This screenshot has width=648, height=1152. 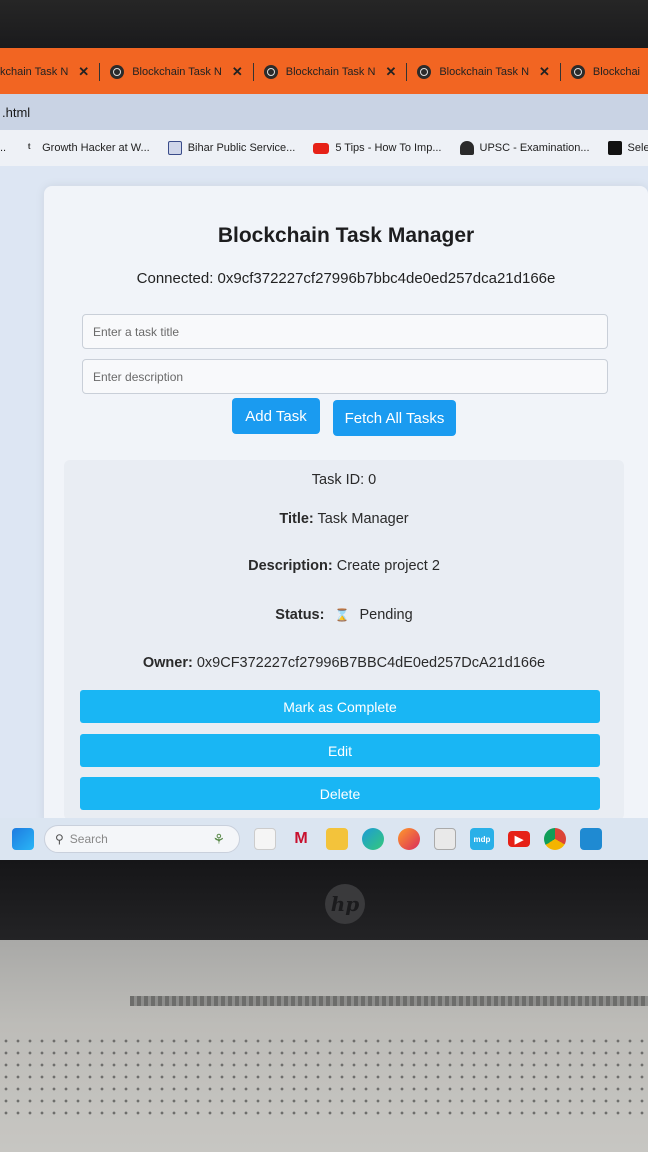 What do you see at coordinates (337, 839) in the screenshot?
I see `file-explorer-icon` at bounding box center [337, 839].